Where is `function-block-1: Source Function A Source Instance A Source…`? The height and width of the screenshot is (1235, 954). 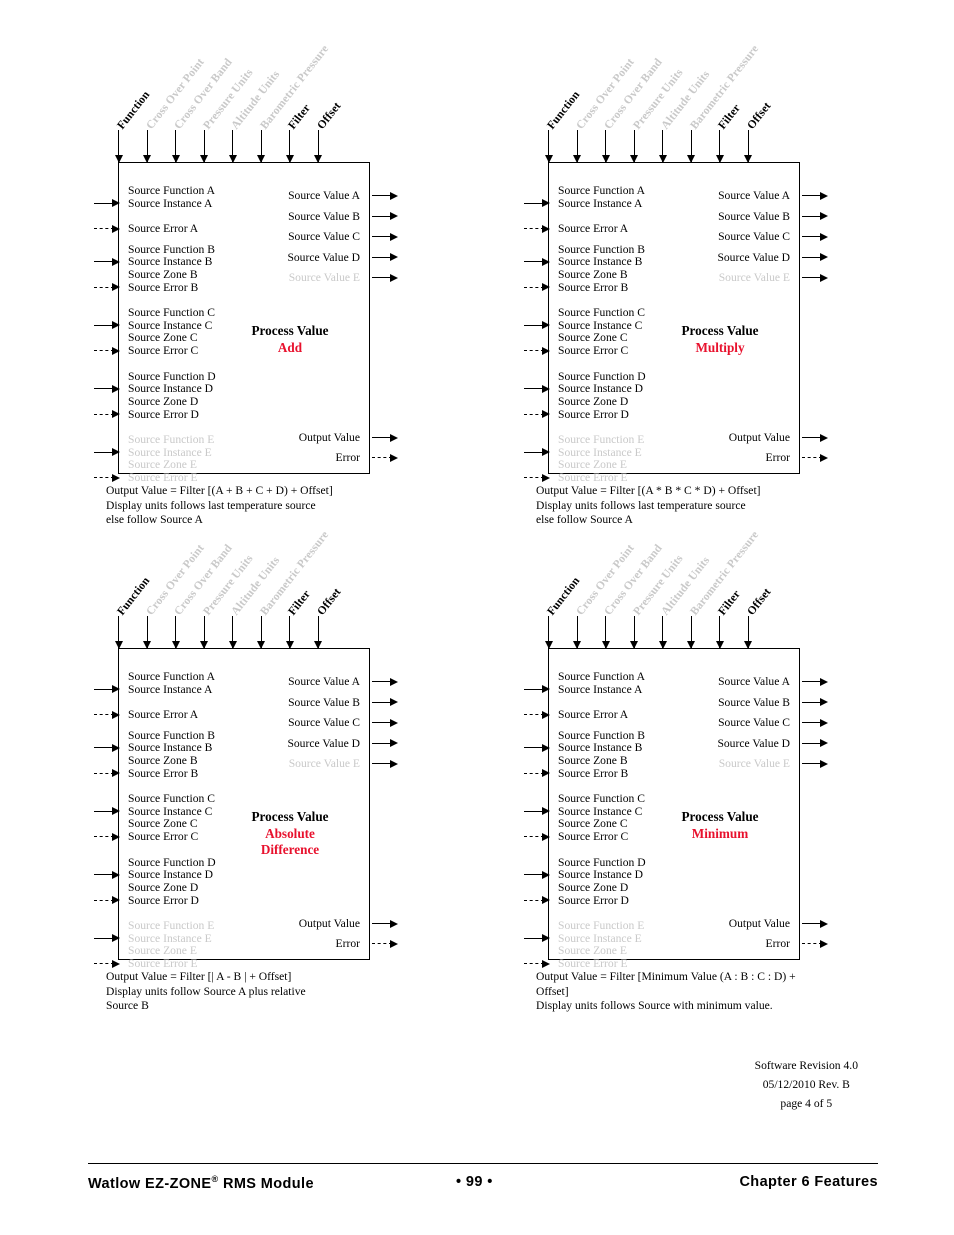 function-block-1: Source Function A Source Instance A Source… is located at coordinates (674, 323).